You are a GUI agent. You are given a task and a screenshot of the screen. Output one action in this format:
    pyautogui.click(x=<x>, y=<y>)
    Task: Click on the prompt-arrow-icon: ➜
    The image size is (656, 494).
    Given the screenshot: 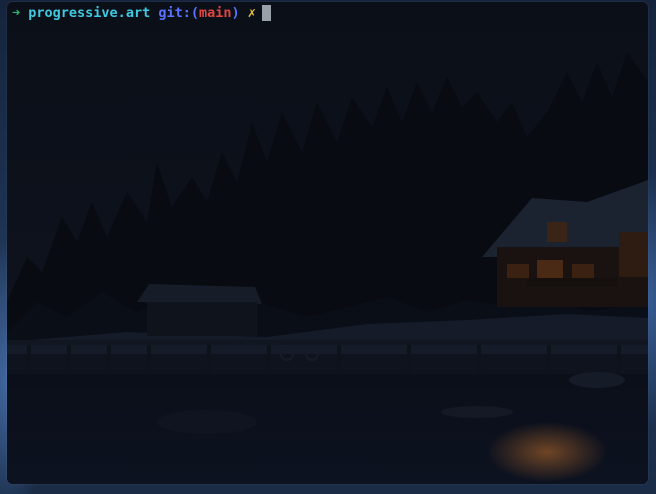 What is the action you would take?
    pyautogui.click(x=16, y=13)
    